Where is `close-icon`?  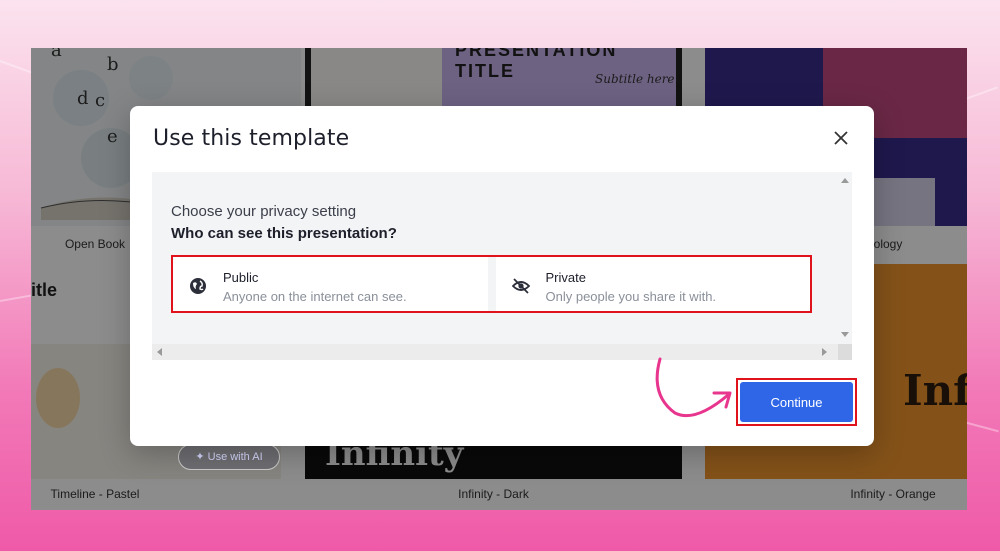 close-icon is located at coordinates (841, 138).